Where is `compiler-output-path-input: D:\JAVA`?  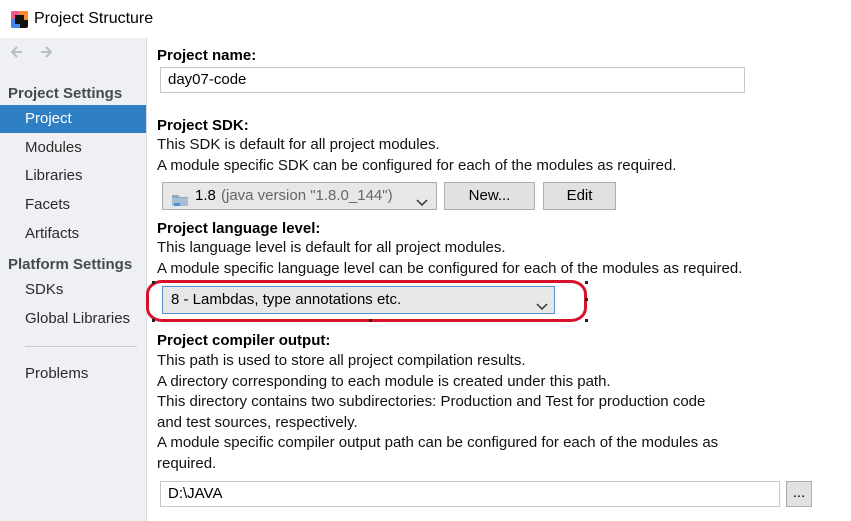 compiler-output-path-input: D:\JAVA is located at coordinates (470, 494).